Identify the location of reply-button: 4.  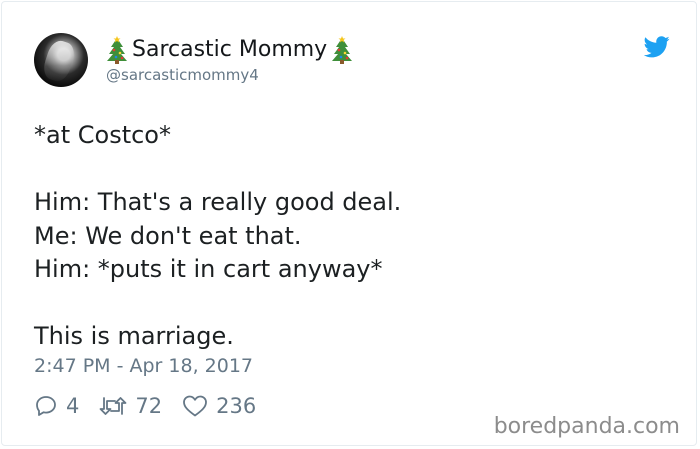
(56, 406).